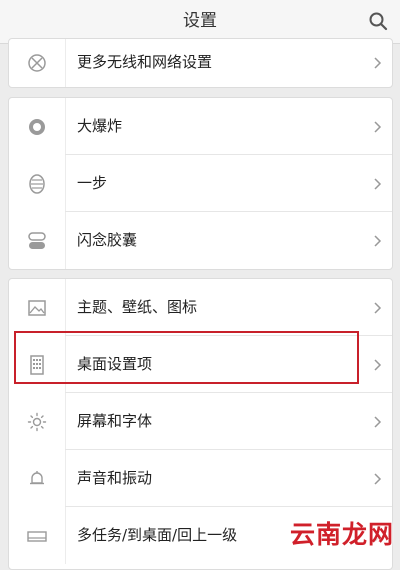  Describe the element at coordinates (378, 21) in the screenshot. I see `search-icon` at that location.